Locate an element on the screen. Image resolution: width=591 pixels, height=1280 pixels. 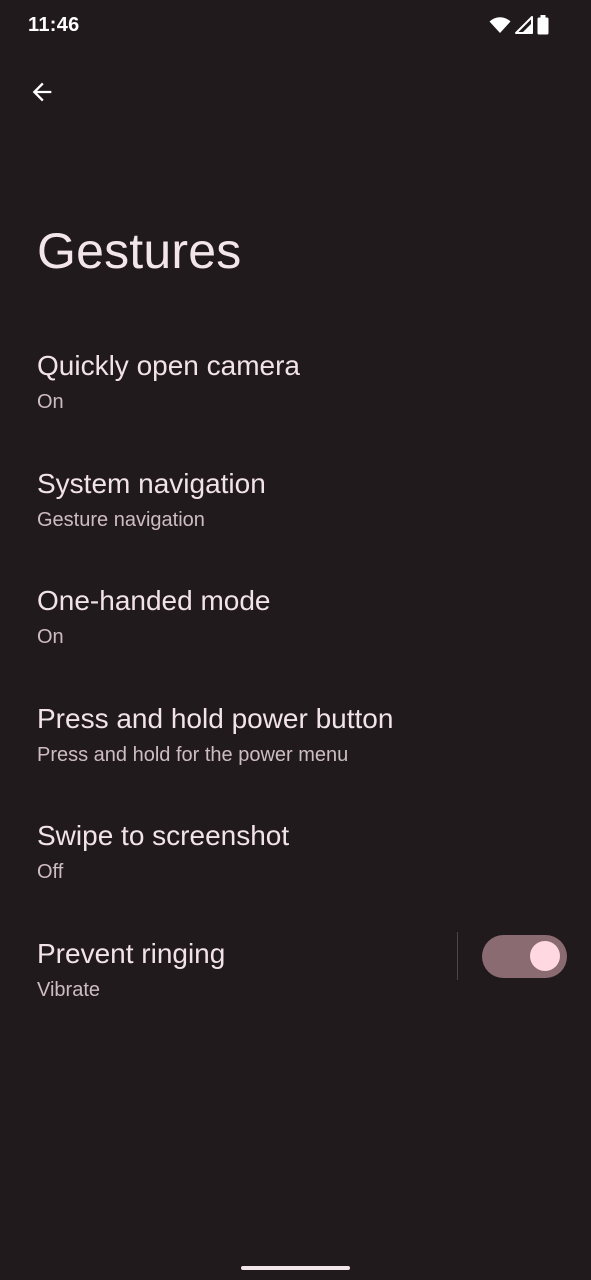
setting-title: One-handed mode is located at coordinates (154, 601).